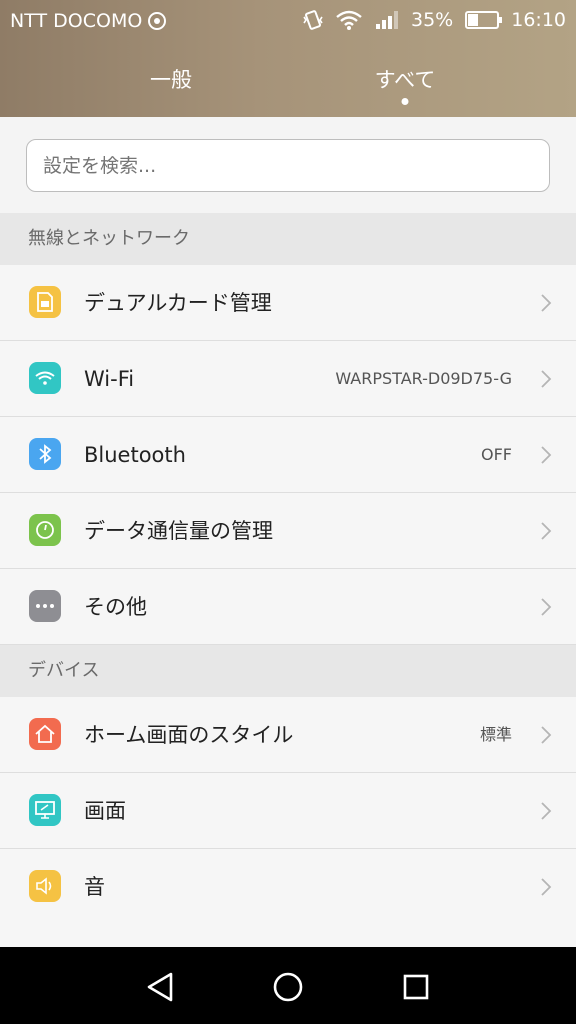 This screenshot has height=1024, width=576. Describe the element at coordinates (288, 79) in the screenshot. I see `tab-bar: 一般 すべて` at that location.